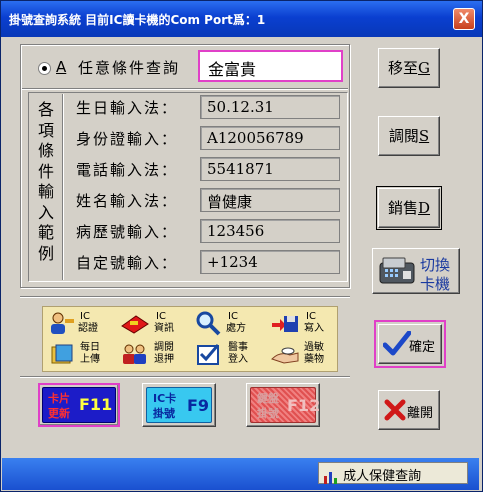 The height and width of the screenshot is (492, 483). What do you see at coordinates (129, 68) in the screenshot?
I see `any-condition-label: 任意條件查詢` at bounding box center [129, 68].